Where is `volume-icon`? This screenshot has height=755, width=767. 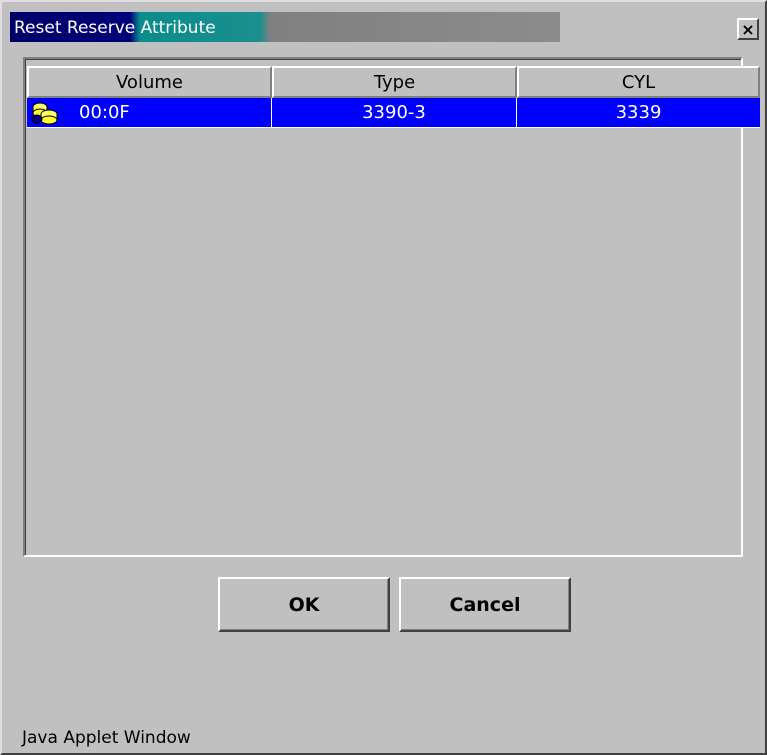
volume-icon is located at coordinates (44, 113).